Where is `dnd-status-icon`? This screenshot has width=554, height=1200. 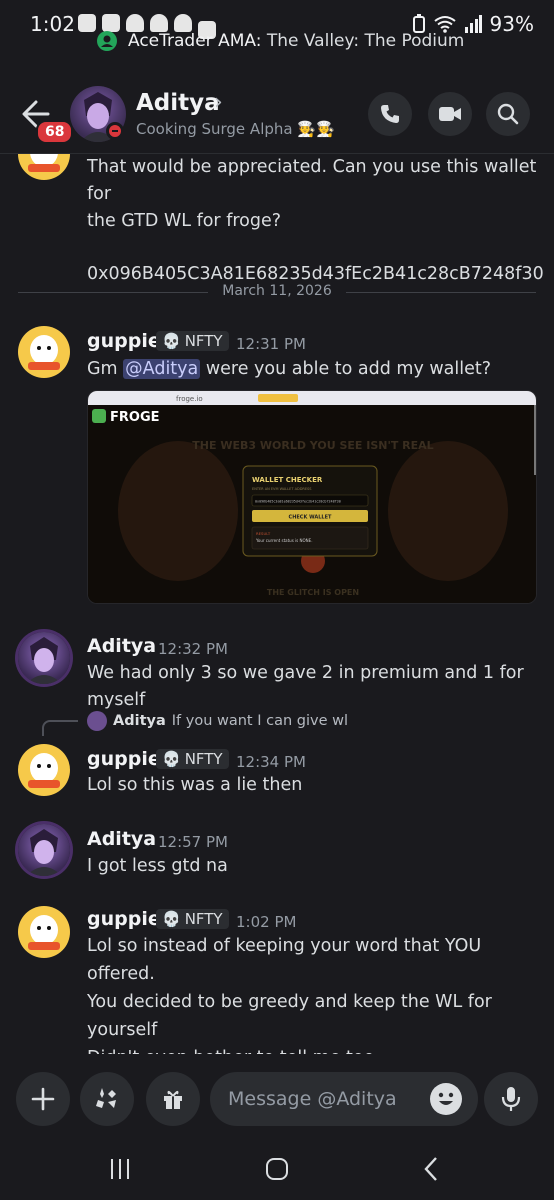 dnd-status-icon is located at coordinates (115, 131).